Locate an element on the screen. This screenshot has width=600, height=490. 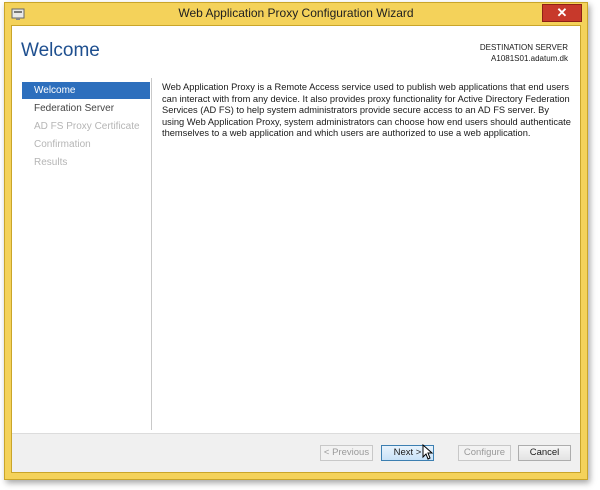
destination-server-value: A1081S01.adatum.dk is located at coordinates (529, 58).